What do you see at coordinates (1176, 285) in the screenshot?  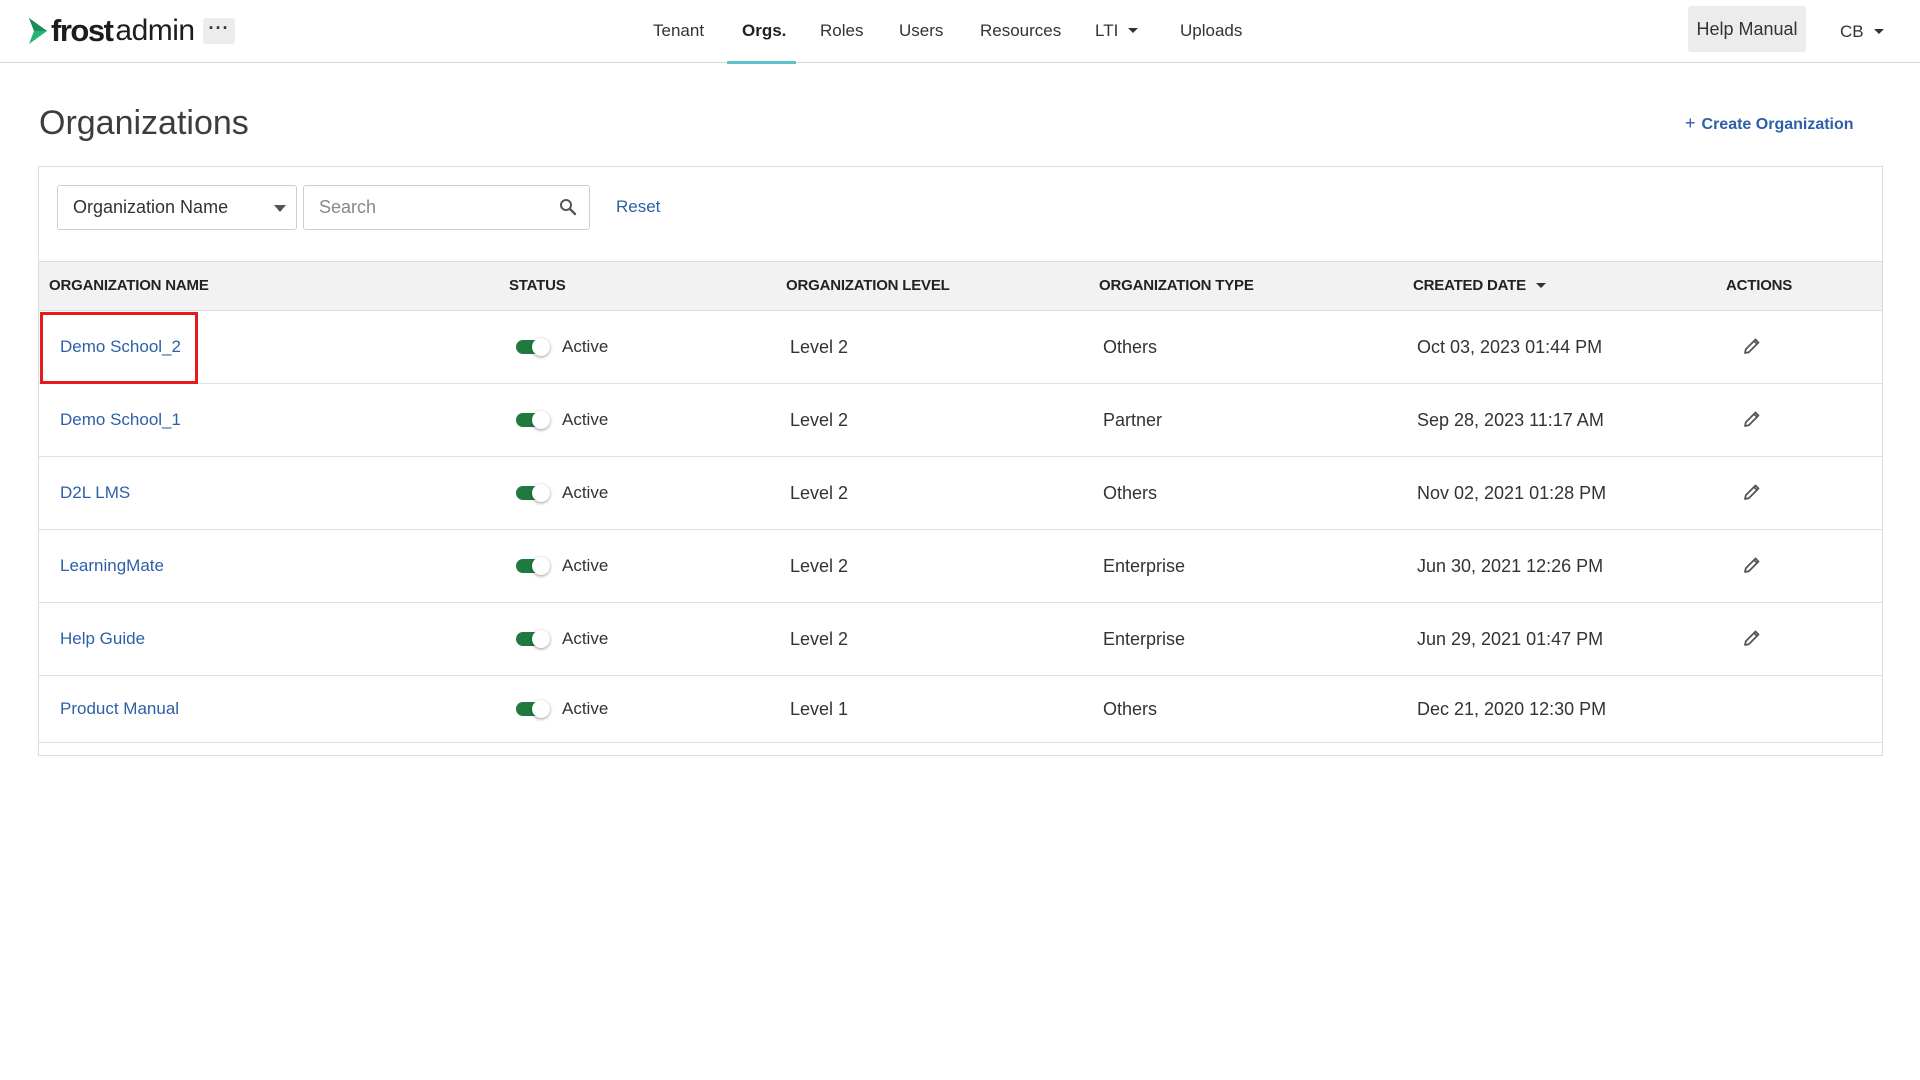 I see `column-header-organization-type: ORGANIZATION TYPE` at bounding box center [1176, 285].